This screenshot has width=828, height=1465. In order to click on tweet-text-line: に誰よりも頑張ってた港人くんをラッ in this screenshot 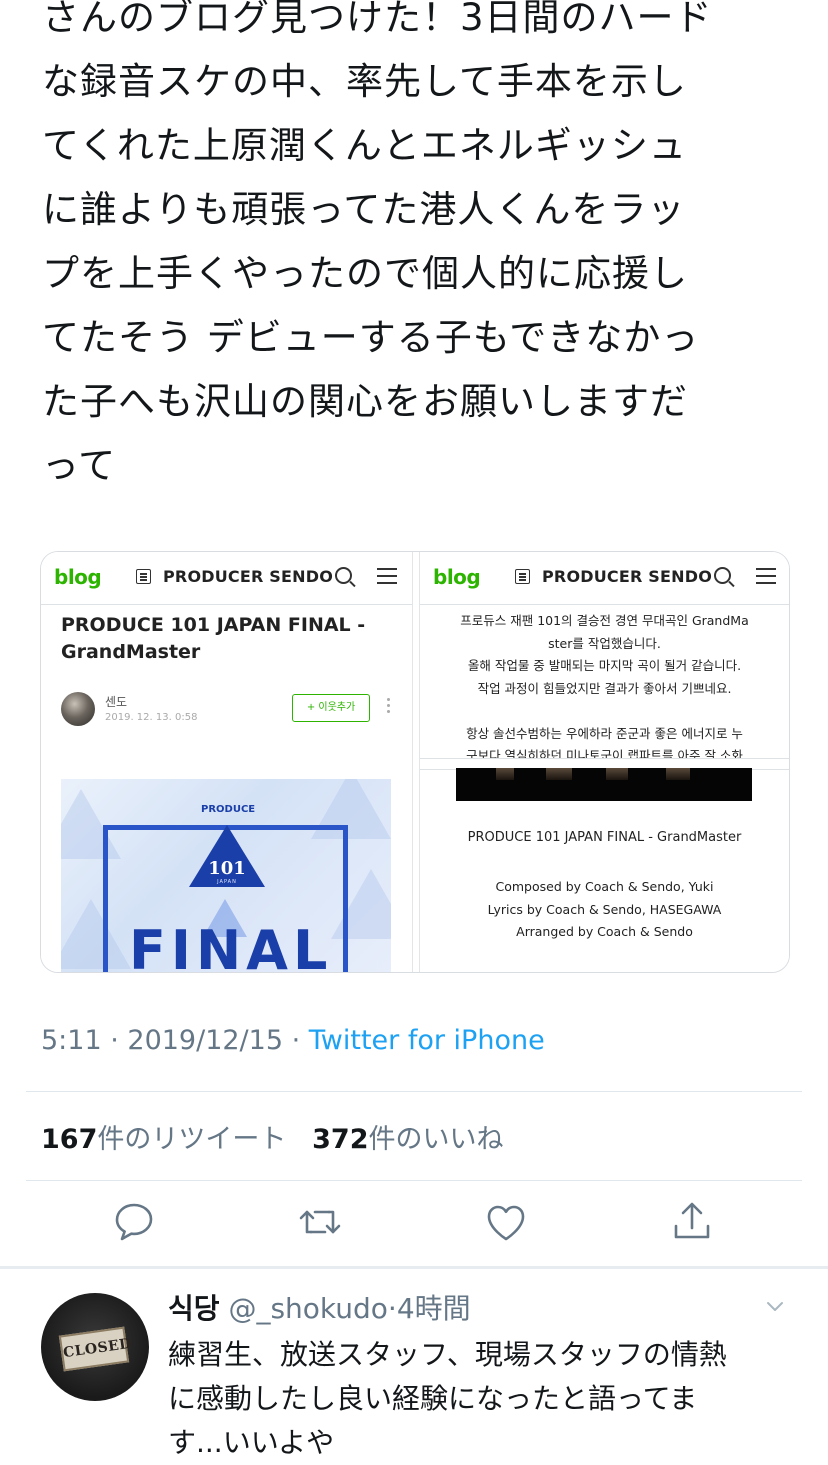, I will do `click(364, 209)`.